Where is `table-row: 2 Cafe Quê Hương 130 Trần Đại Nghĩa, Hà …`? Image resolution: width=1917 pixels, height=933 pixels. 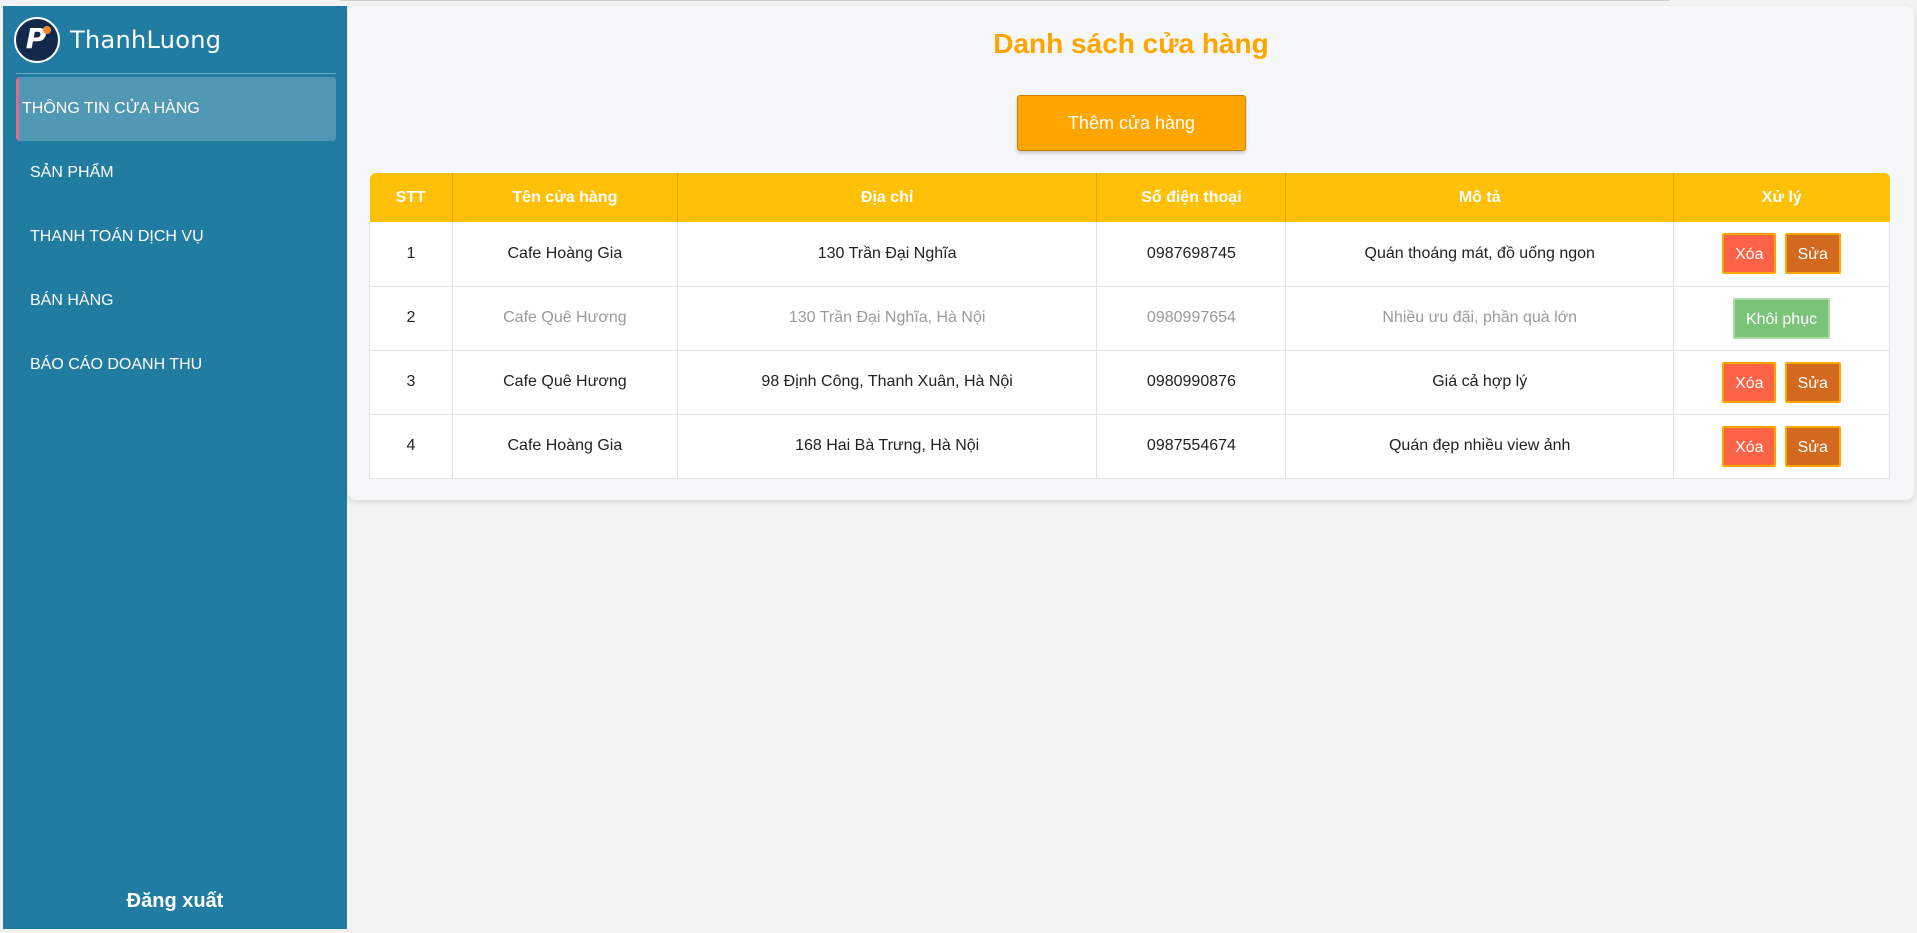 table-row: 2 Cafe Quê Hương 130 Trần Đại Nghĩa, Hà … is located at coordinates (1129, 318).